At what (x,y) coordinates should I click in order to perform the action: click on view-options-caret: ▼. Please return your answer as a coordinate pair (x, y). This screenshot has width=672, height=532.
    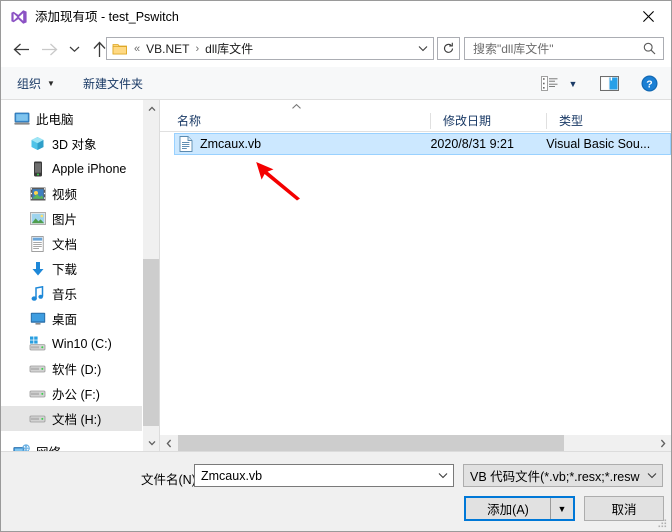
    Looking at the image, I should click on (573, 83).